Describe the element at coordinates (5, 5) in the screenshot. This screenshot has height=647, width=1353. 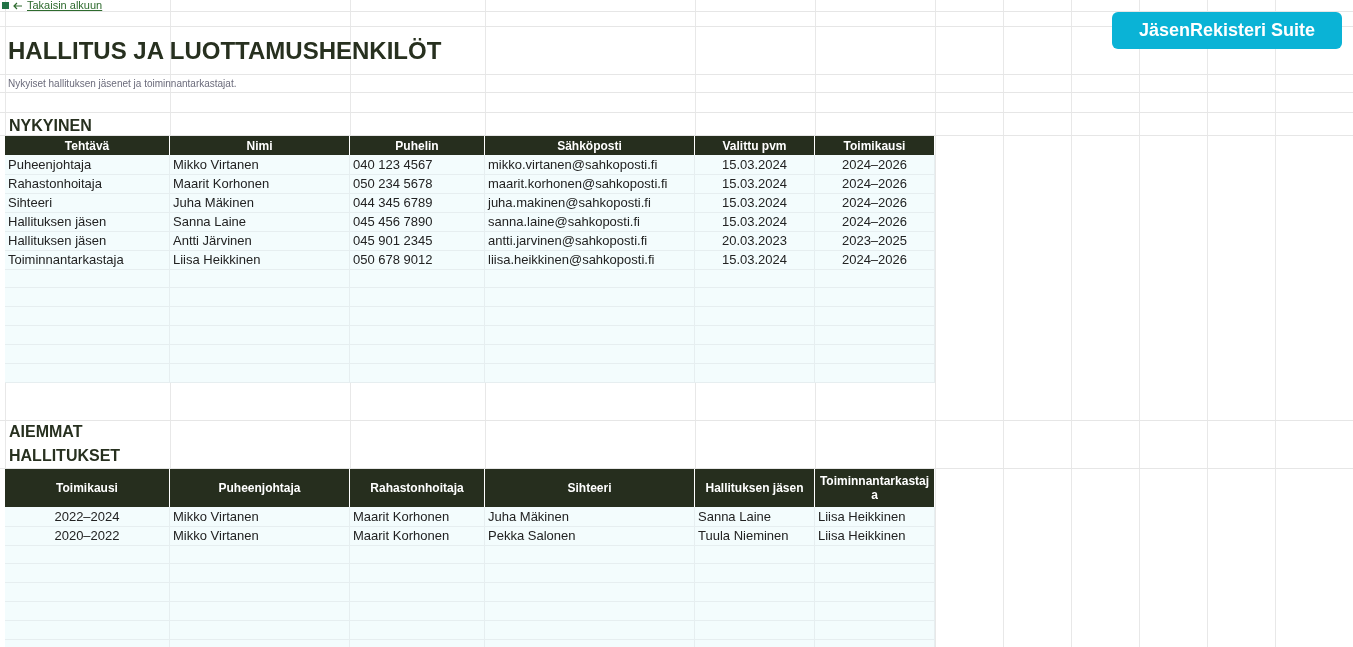
I see `cell-cursor-icon` at that location.